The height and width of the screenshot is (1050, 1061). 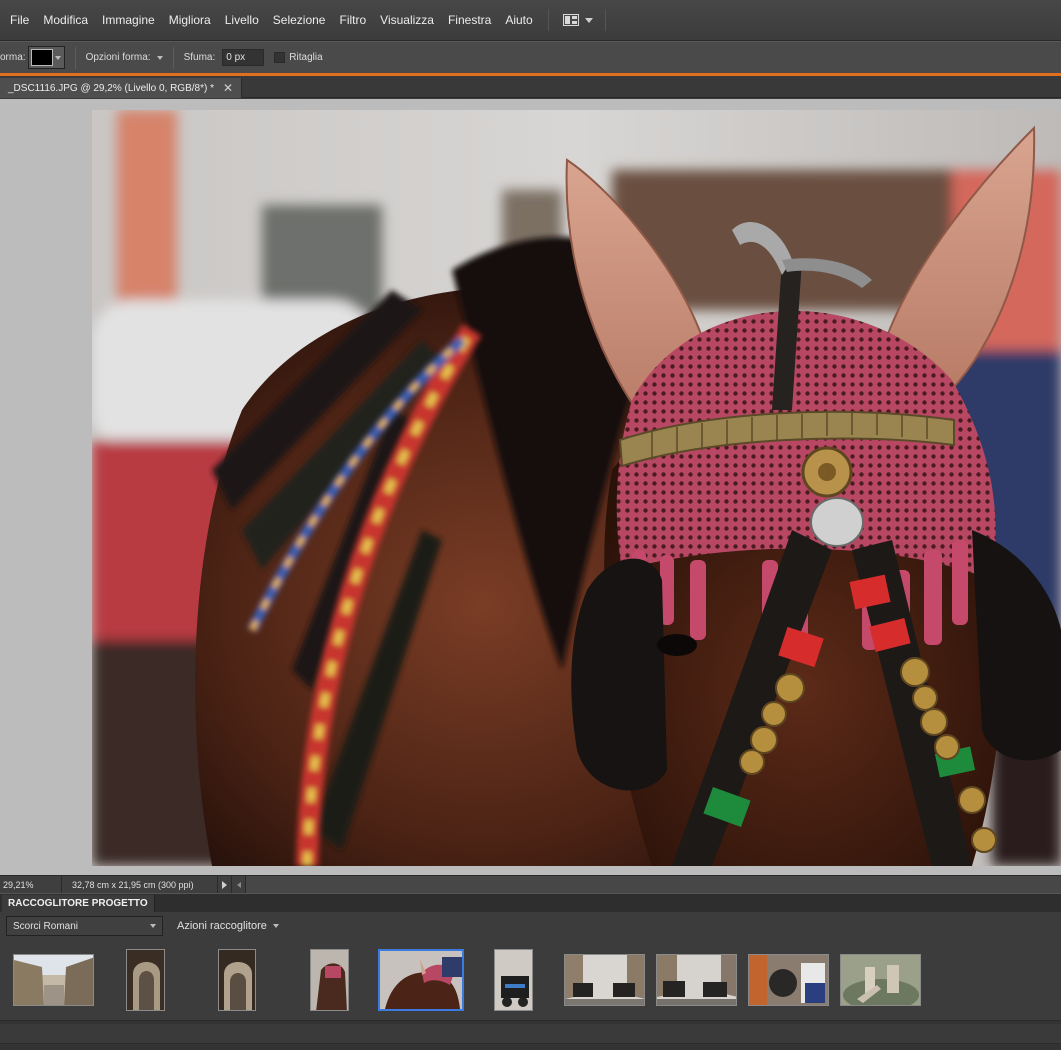 What do you see at coordinates (199, 57) in the screenshot?
I see `feather-label: Sfuma:` at bounding box center [199, 57].